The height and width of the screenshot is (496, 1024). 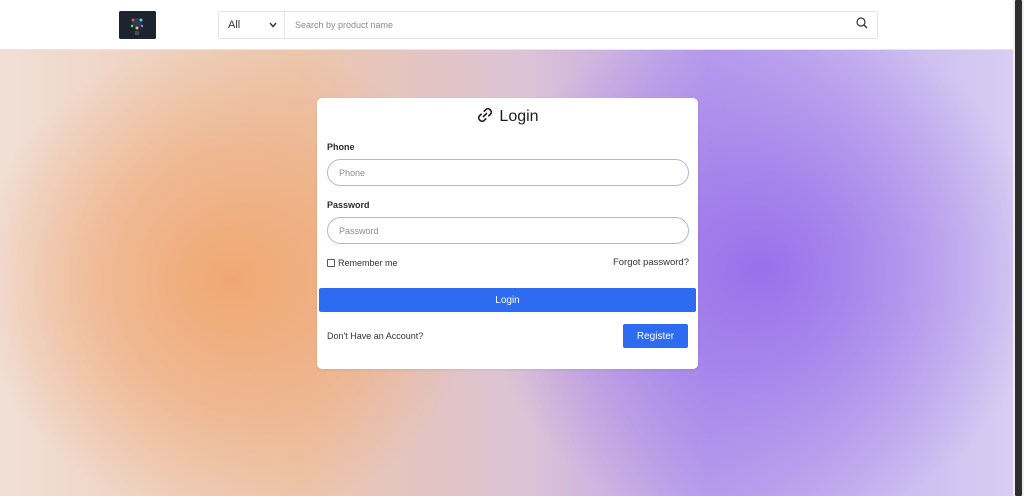 I want to click on phone-field, so click(x=508, y=172).